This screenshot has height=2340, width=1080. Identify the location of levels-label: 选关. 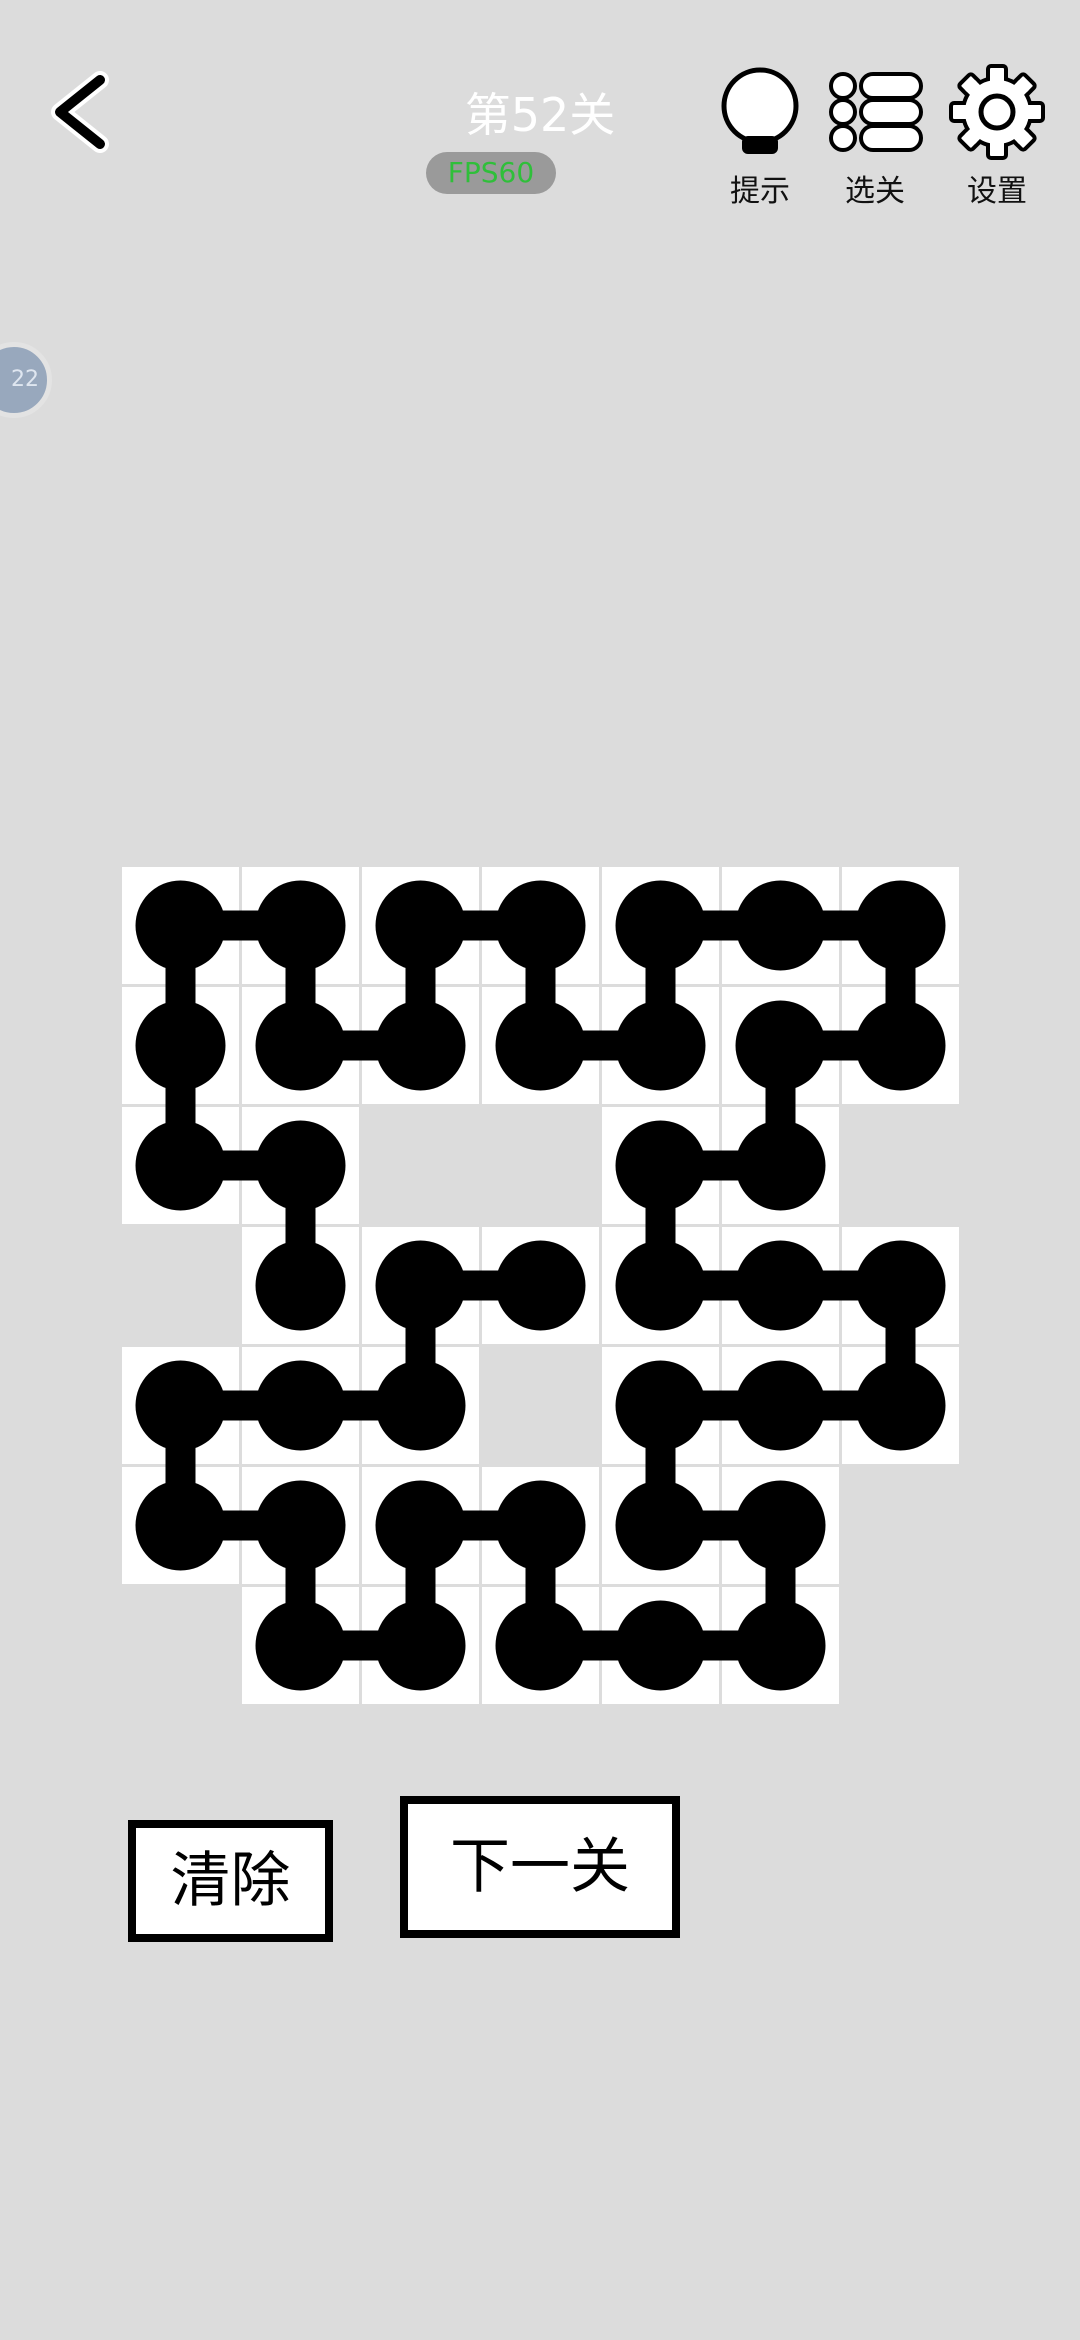
(875, 191).